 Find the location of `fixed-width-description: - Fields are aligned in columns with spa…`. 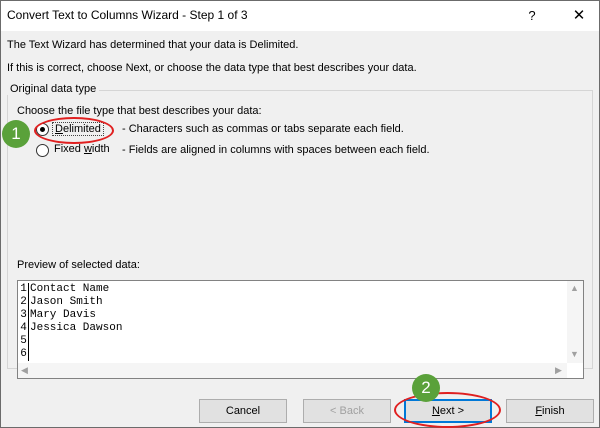

fixed-width-description: - Fields are aligned in columns with spa… is located at coordinates (276, 150).